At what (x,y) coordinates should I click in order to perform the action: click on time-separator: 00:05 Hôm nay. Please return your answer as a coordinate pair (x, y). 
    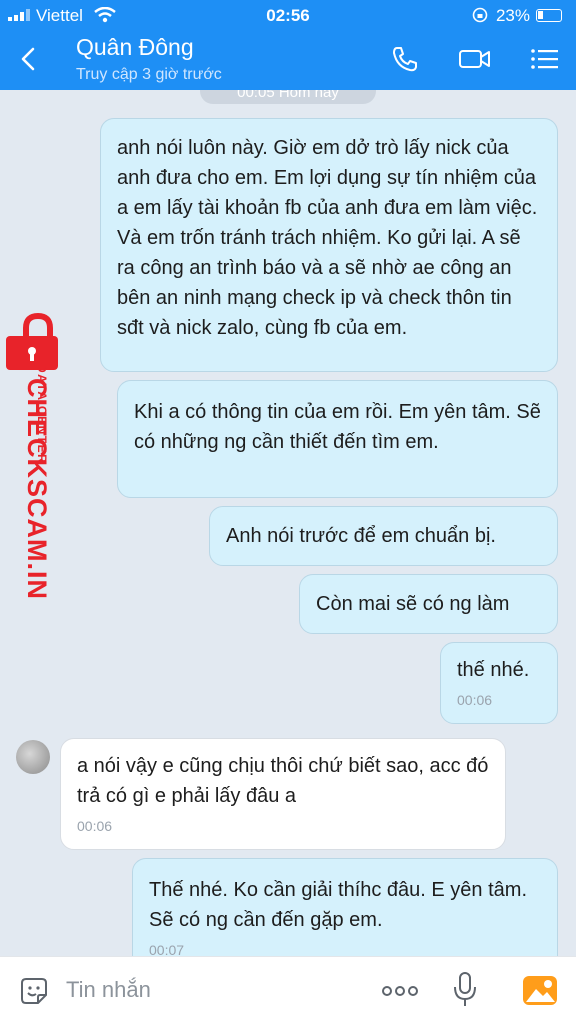
    Looking at the image, I should click on (288, 97).